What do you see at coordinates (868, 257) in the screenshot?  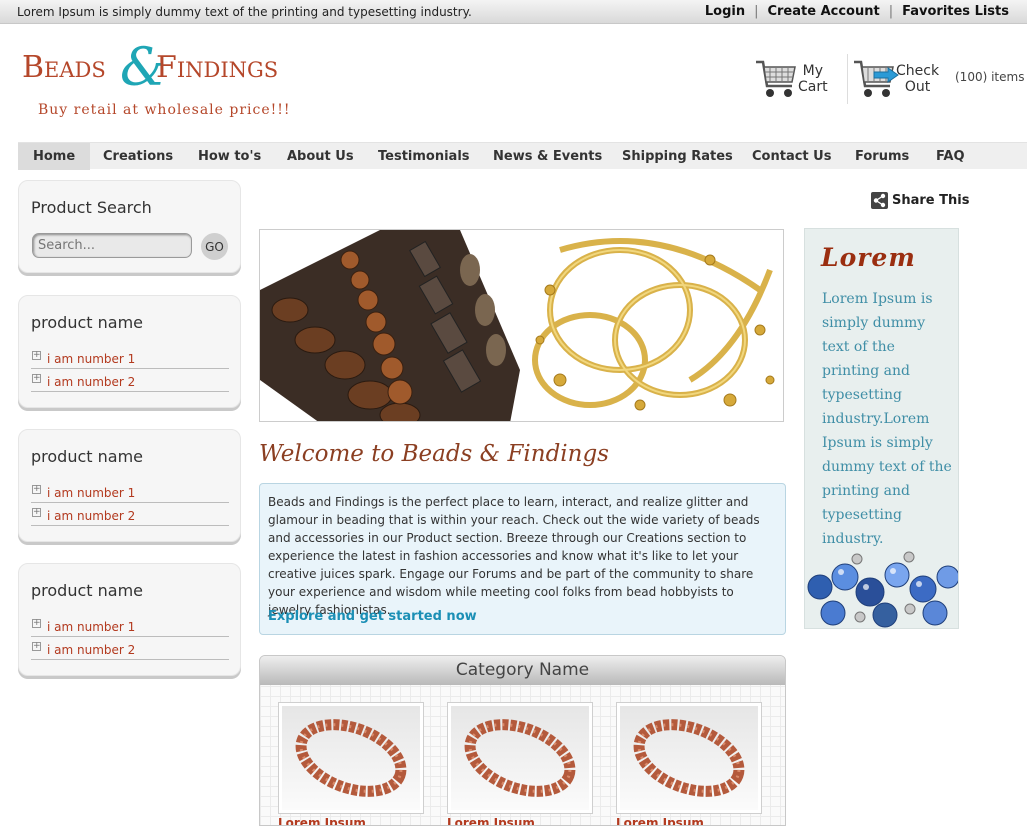 I see `side-promo-title: Lorem` at bounding box center [868, 257].